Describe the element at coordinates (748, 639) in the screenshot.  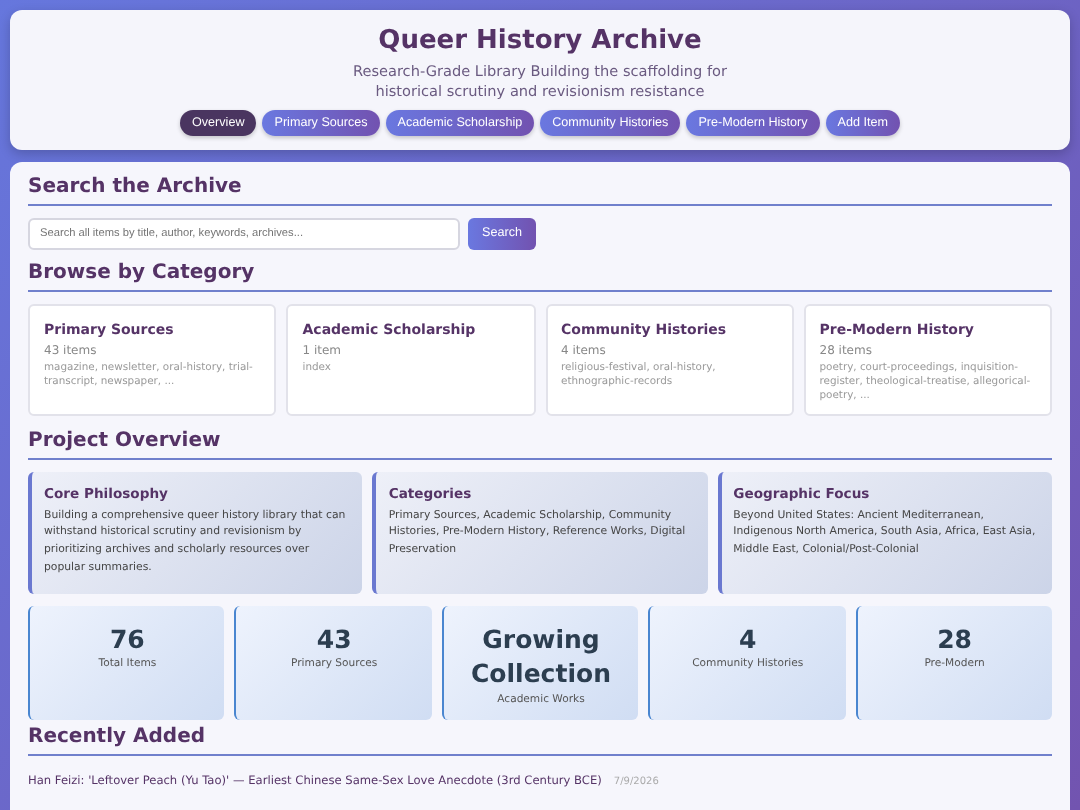
I see `stat-value: 4` at that location.